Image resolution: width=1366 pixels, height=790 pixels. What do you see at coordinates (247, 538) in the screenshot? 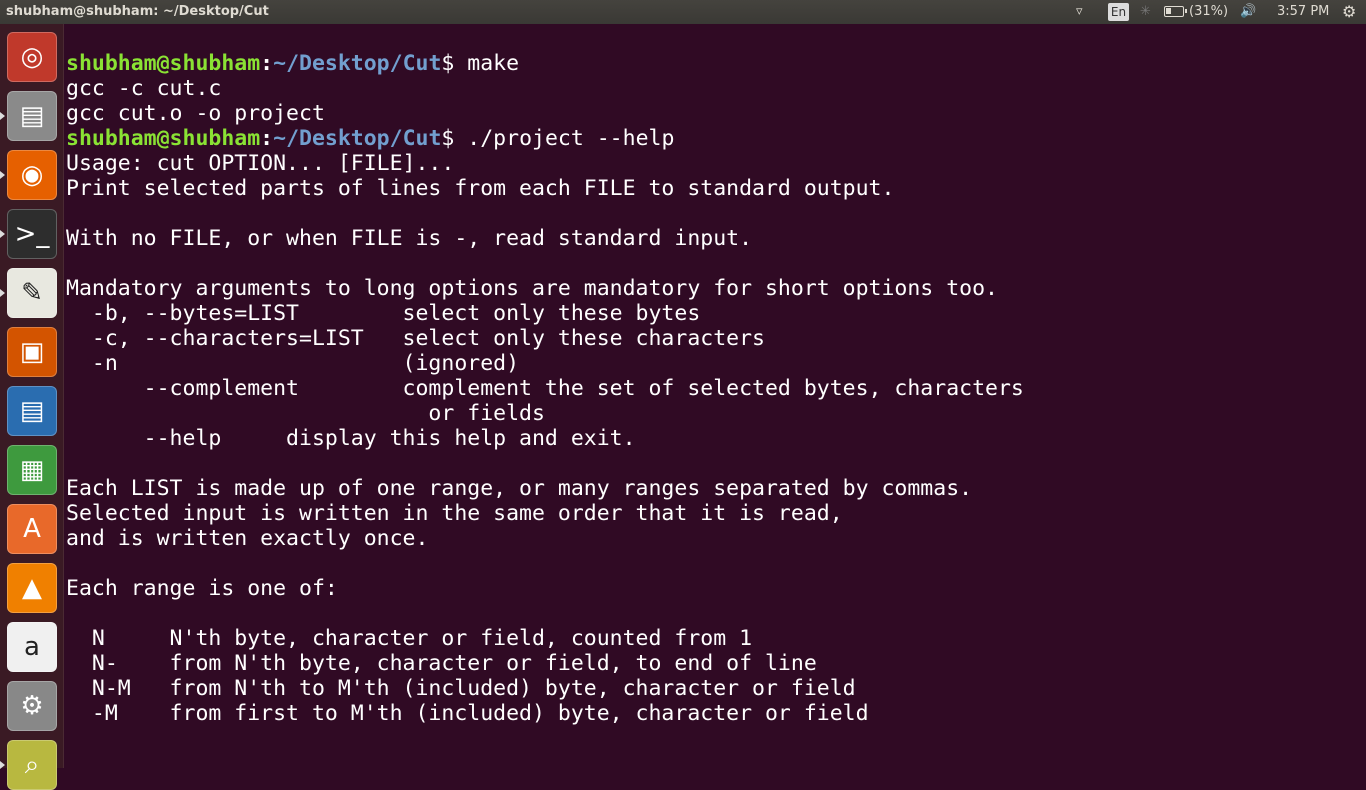
I see `output-line: and is written exactly once.` at bounding box center [247, 538].